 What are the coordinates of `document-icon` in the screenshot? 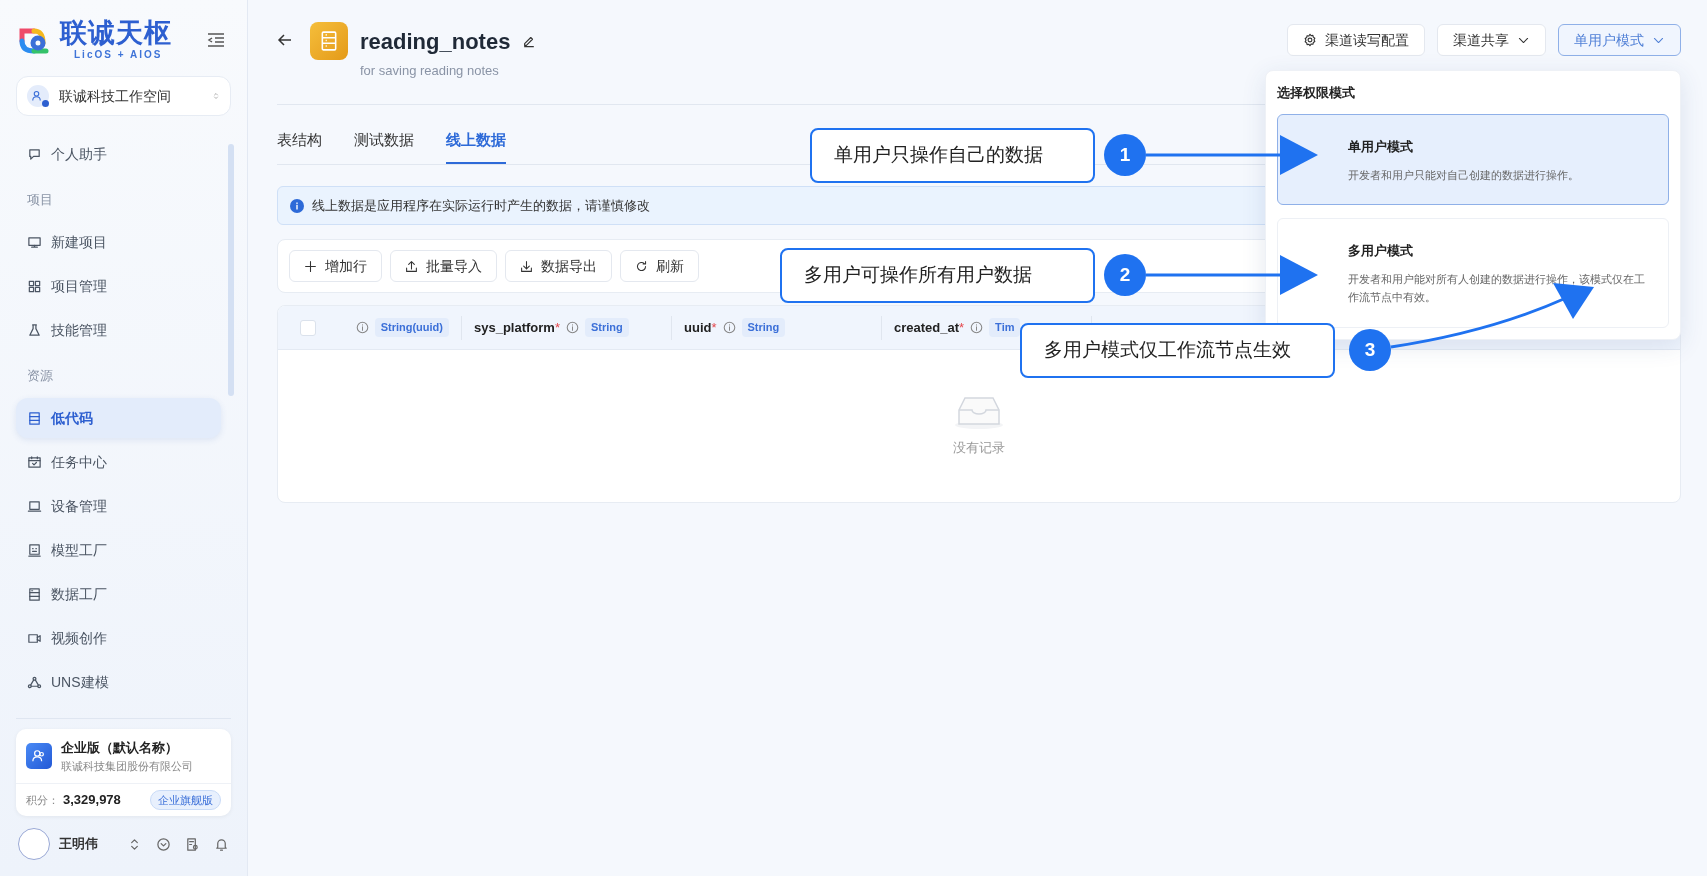 It's located at (192, 844).